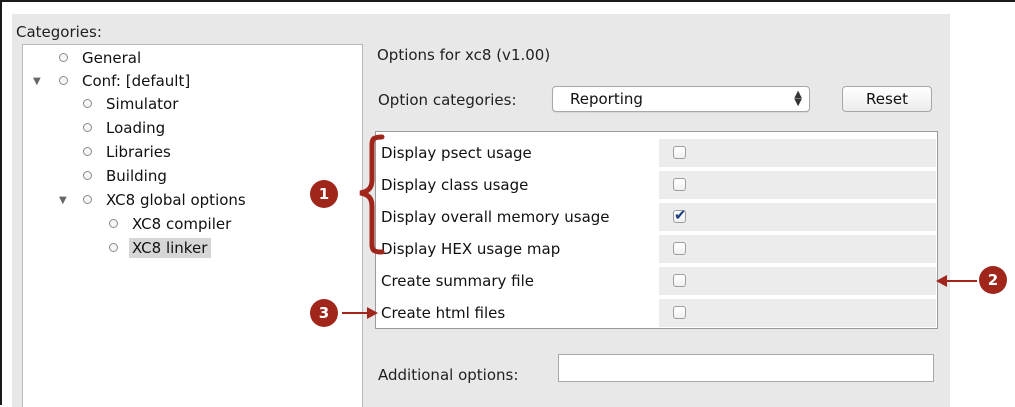 The image size is (1015, 407). Describe the element at coordinates (372, 313) in the screenshot. I see `arrow-head-3-icon` at that location.